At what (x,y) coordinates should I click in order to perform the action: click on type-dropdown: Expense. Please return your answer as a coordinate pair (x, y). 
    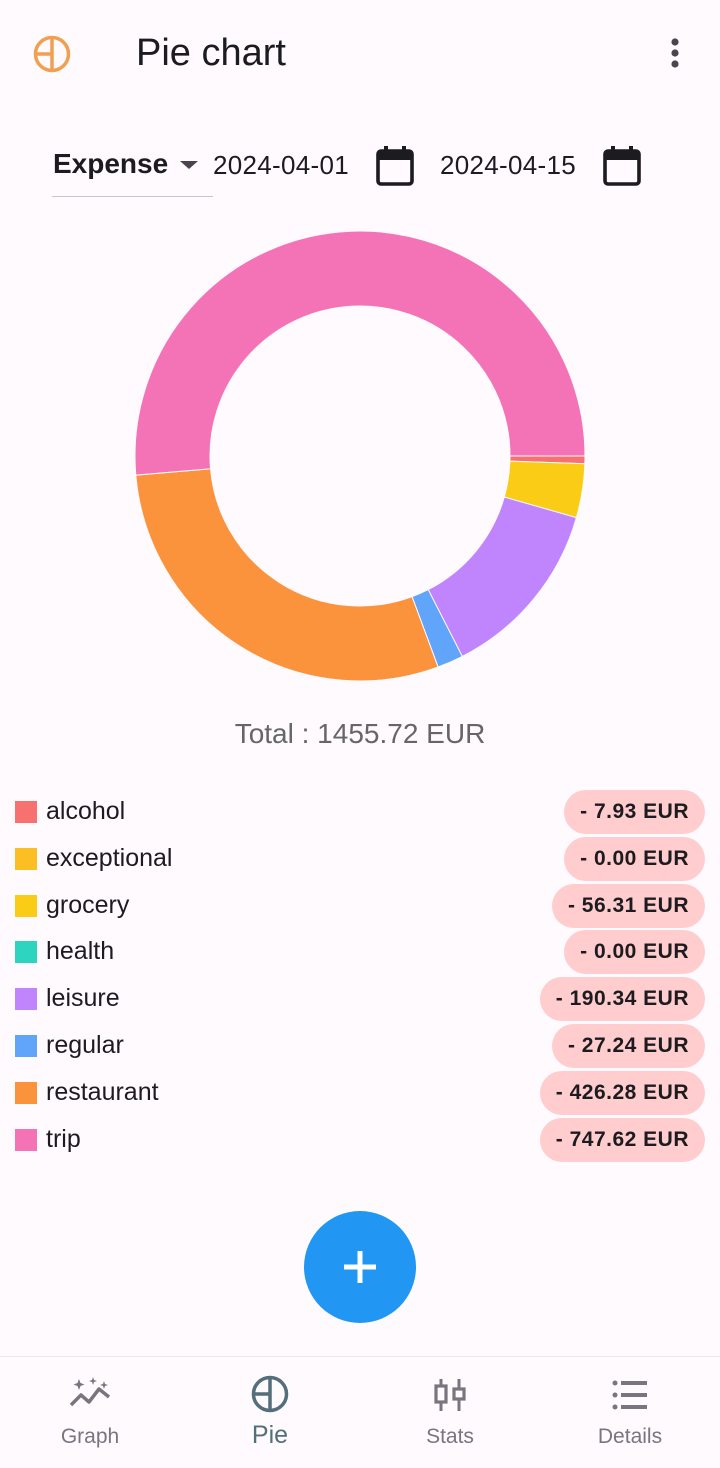
    Looking at the image, I should click on (132, 163).